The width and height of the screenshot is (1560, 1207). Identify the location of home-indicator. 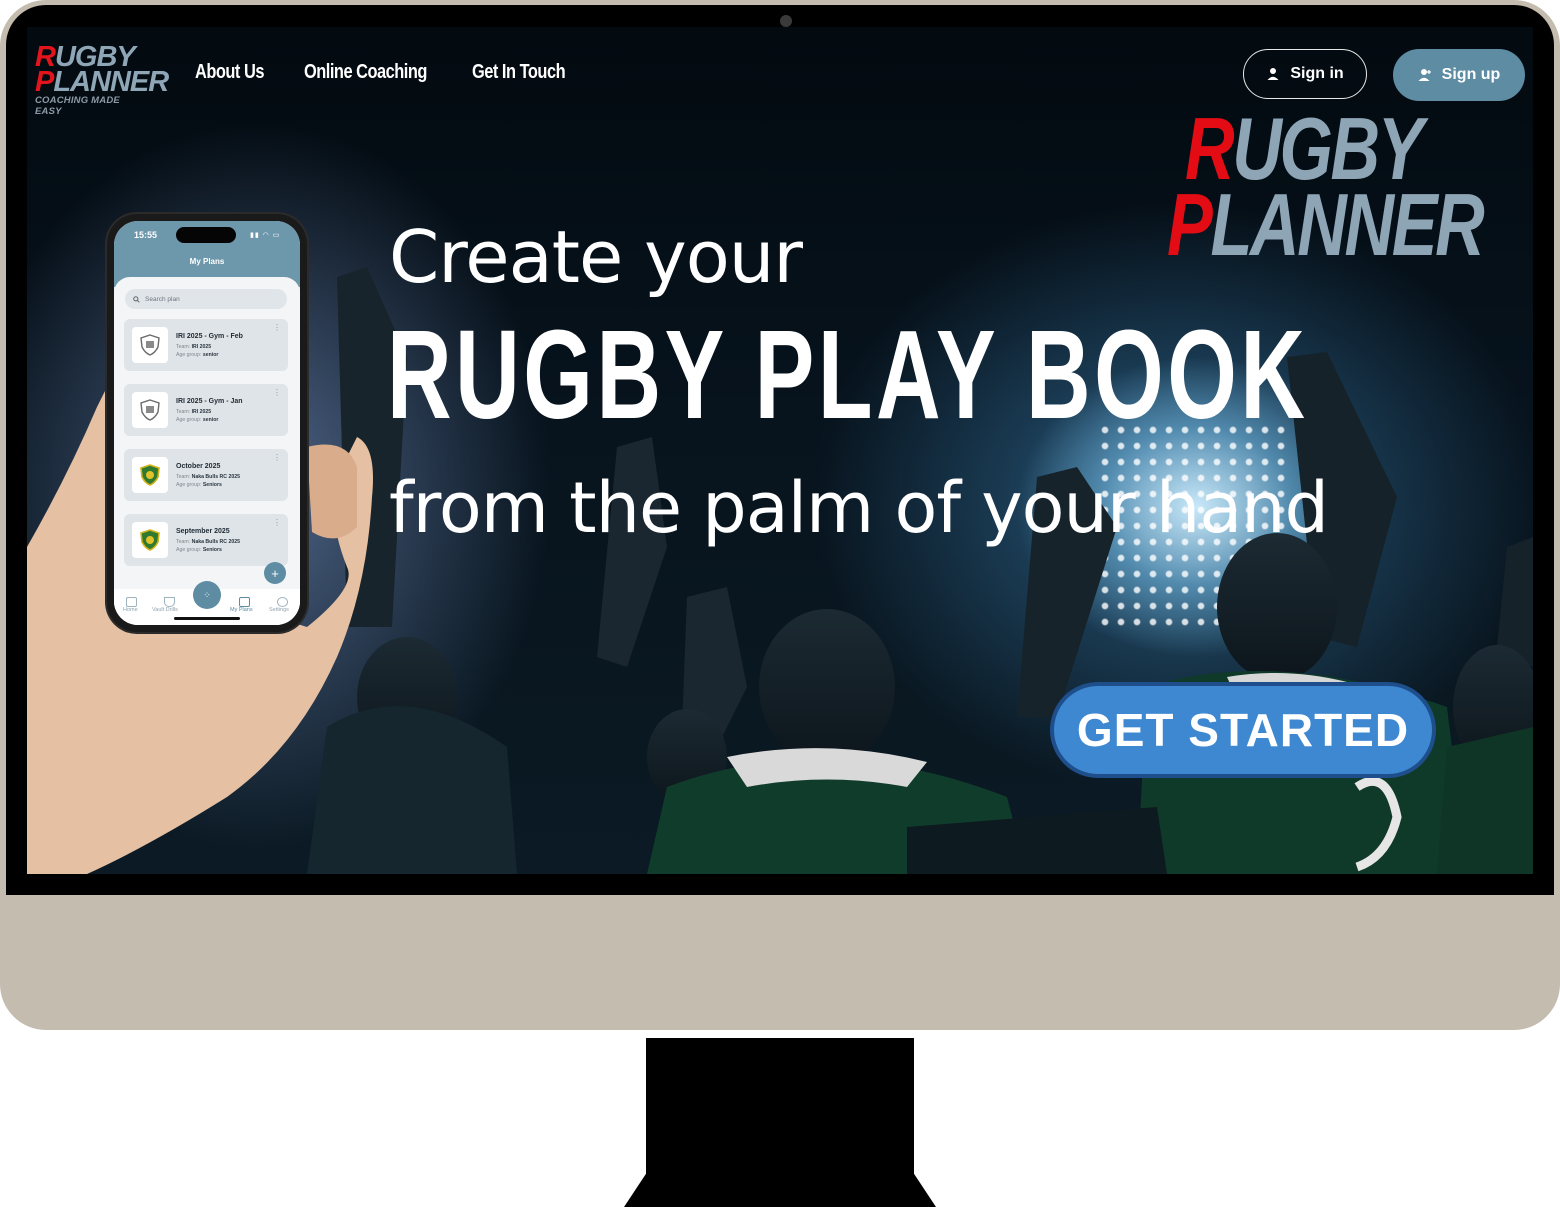
(207, 618).